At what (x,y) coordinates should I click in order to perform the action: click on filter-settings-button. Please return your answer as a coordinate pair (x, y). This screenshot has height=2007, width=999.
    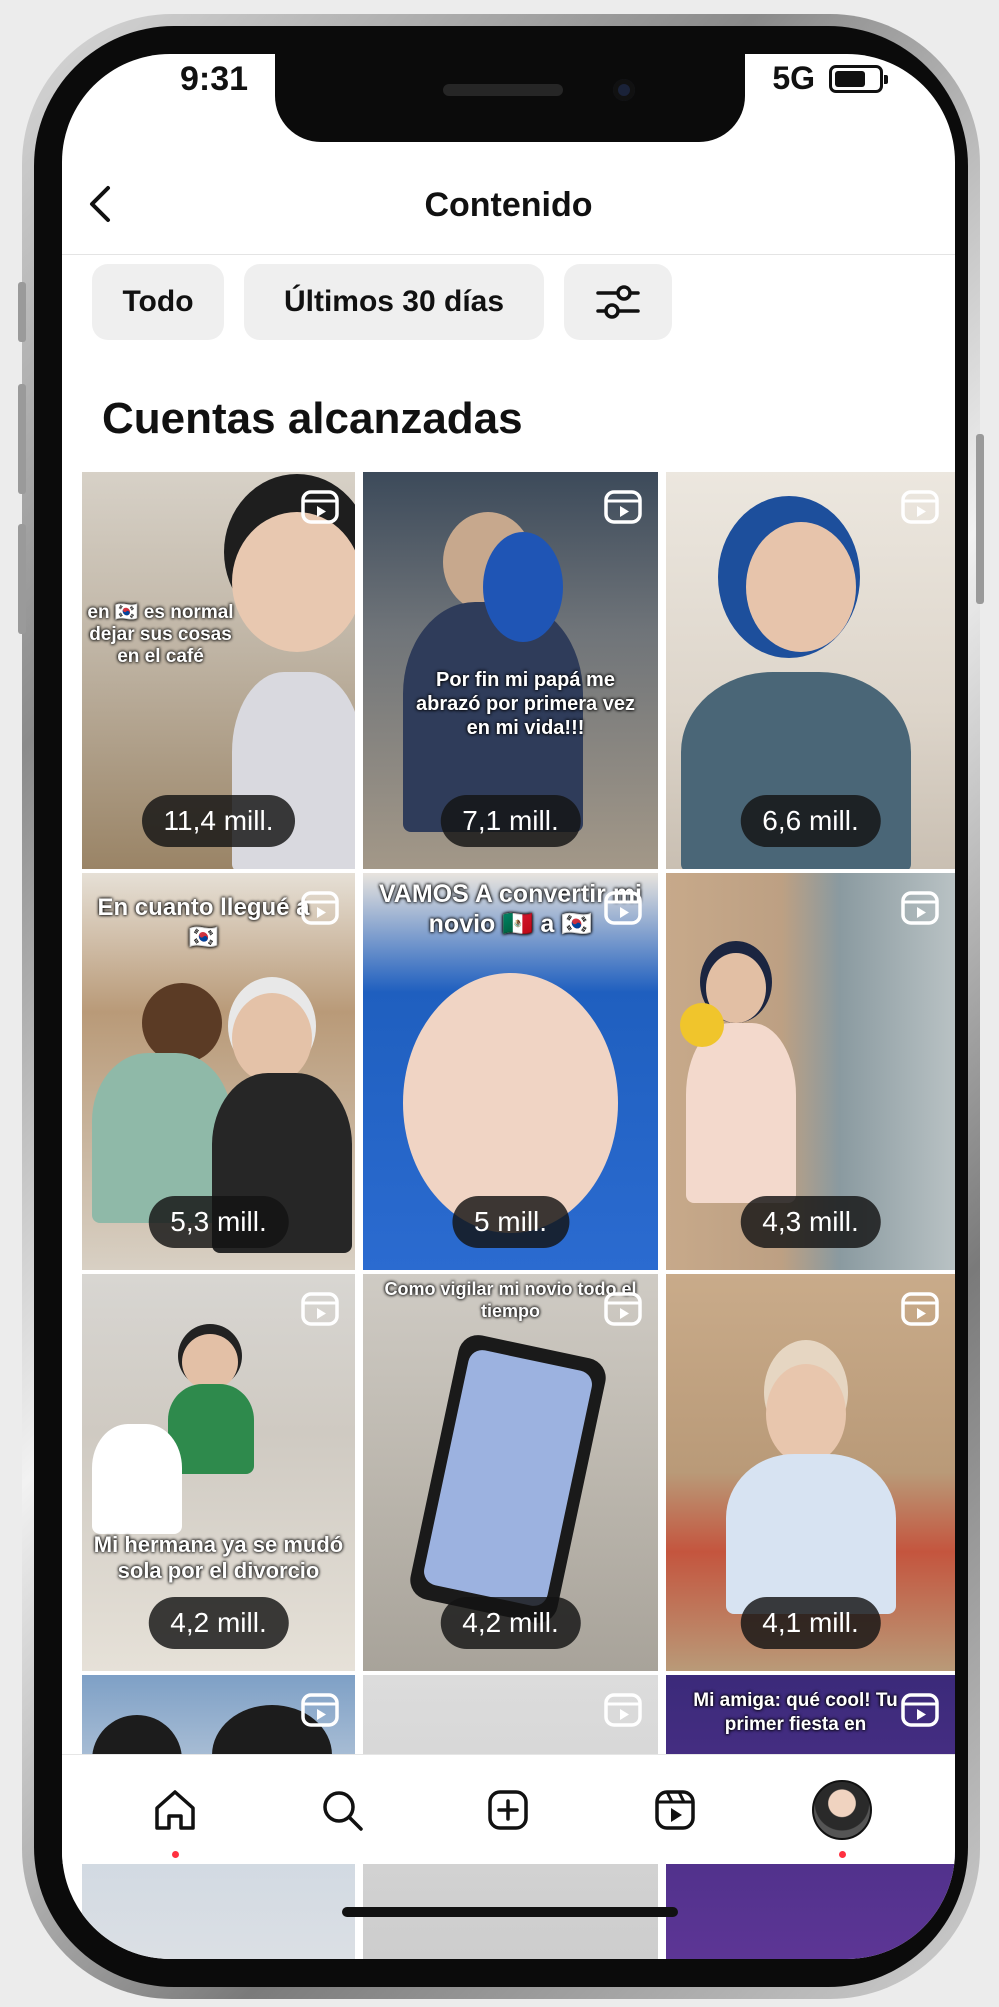
    Looking at the image, I should click on (618, 302).